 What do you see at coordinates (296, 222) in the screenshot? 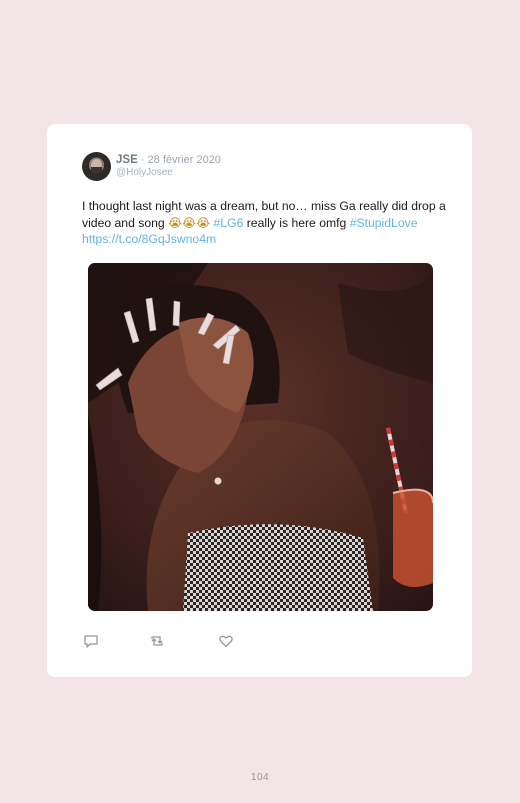
I see `tweet-text-part2: really is here omfg` at bounding box center [296, 222].